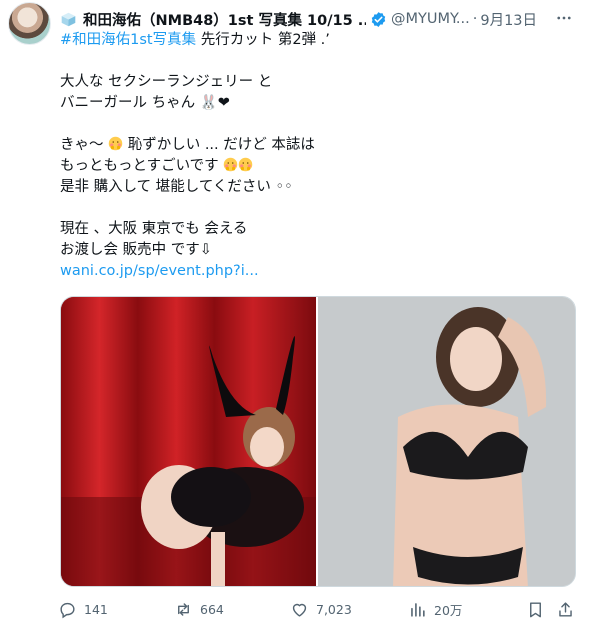  I want to click on views-chart-icon, so click(418, 609).